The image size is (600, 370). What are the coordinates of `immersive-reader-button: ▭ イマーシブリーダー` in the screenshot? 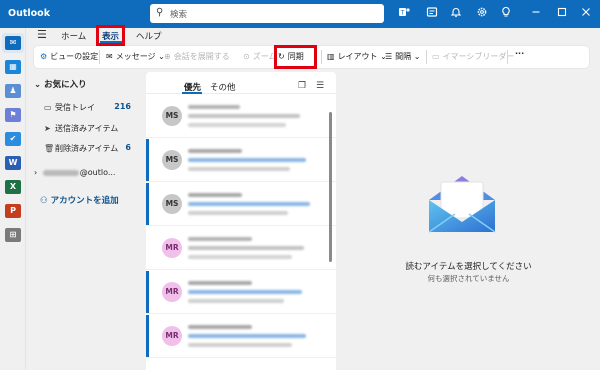 It's located at (473, 56).